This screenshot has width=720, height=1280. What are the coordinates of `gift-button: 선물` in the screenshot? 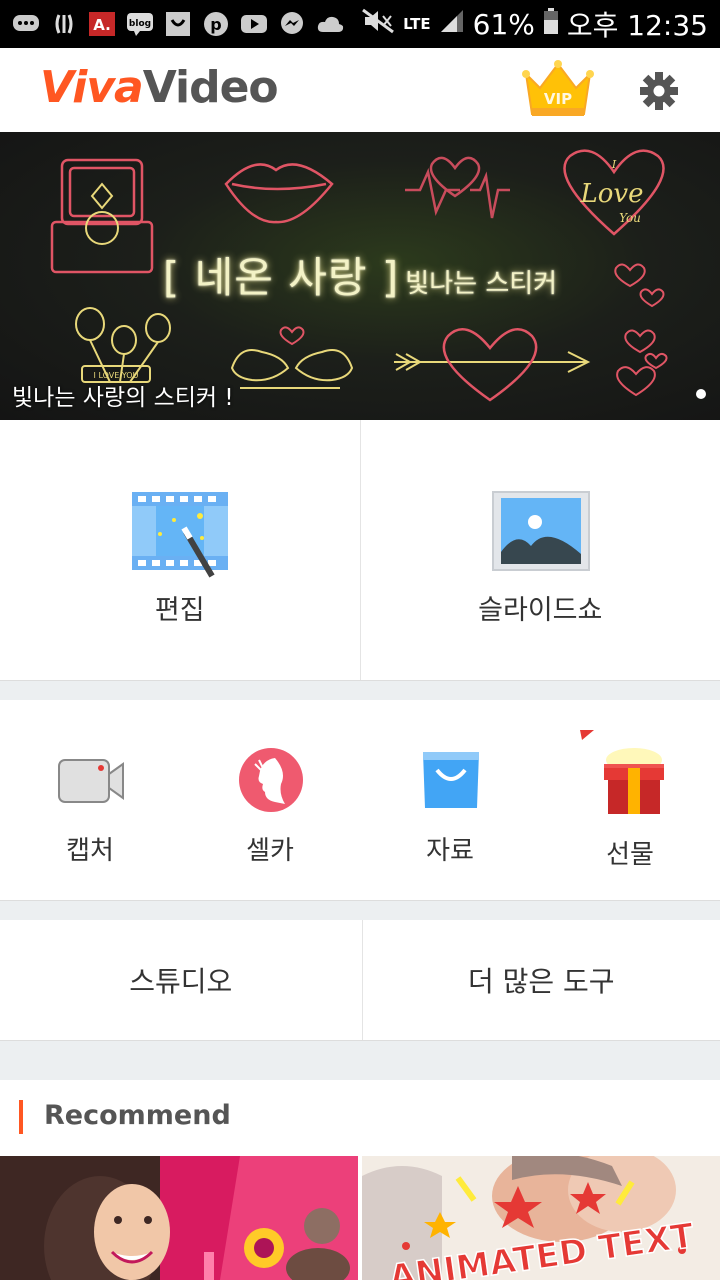 It's located at (630, 800).